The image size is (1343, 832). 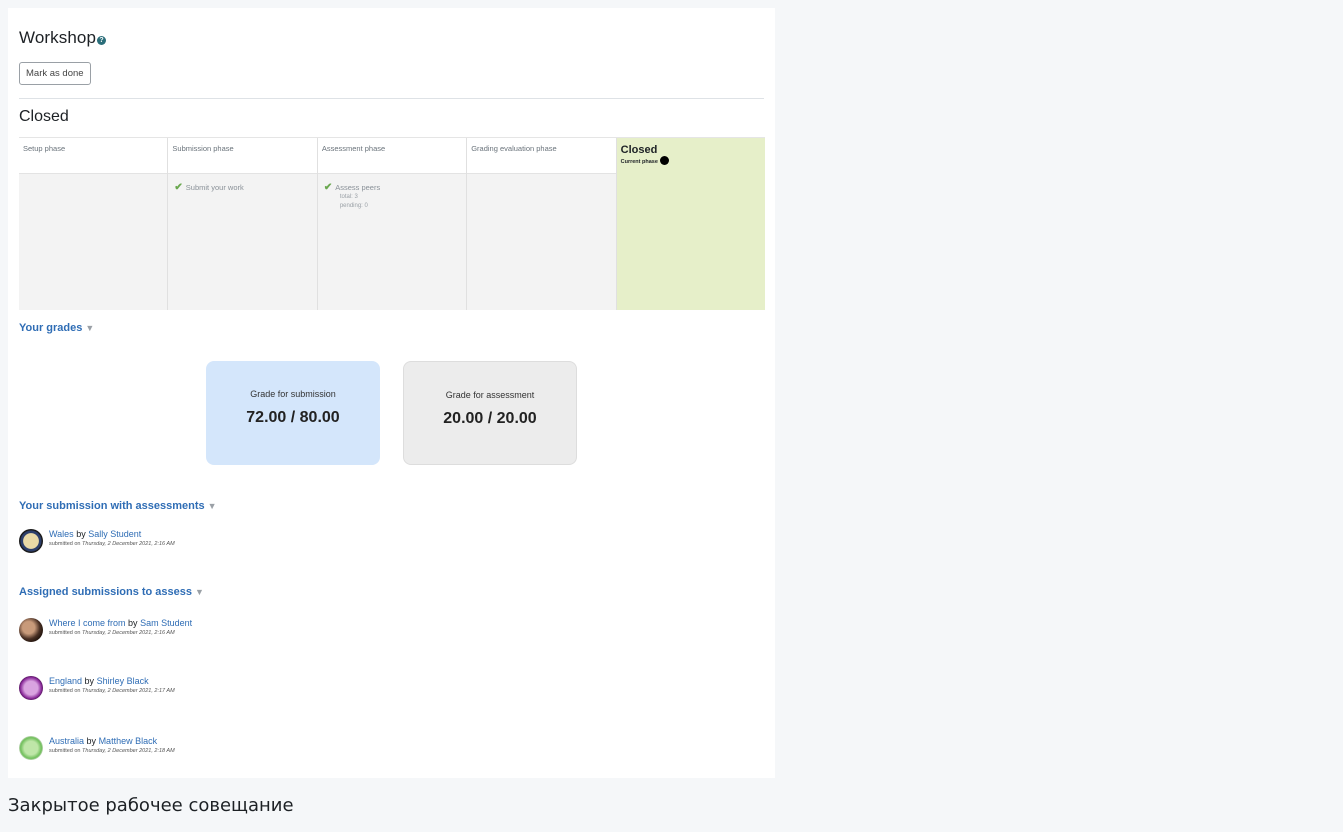 I want to click on author-link: Sam Student, so click(x=166, y=623).